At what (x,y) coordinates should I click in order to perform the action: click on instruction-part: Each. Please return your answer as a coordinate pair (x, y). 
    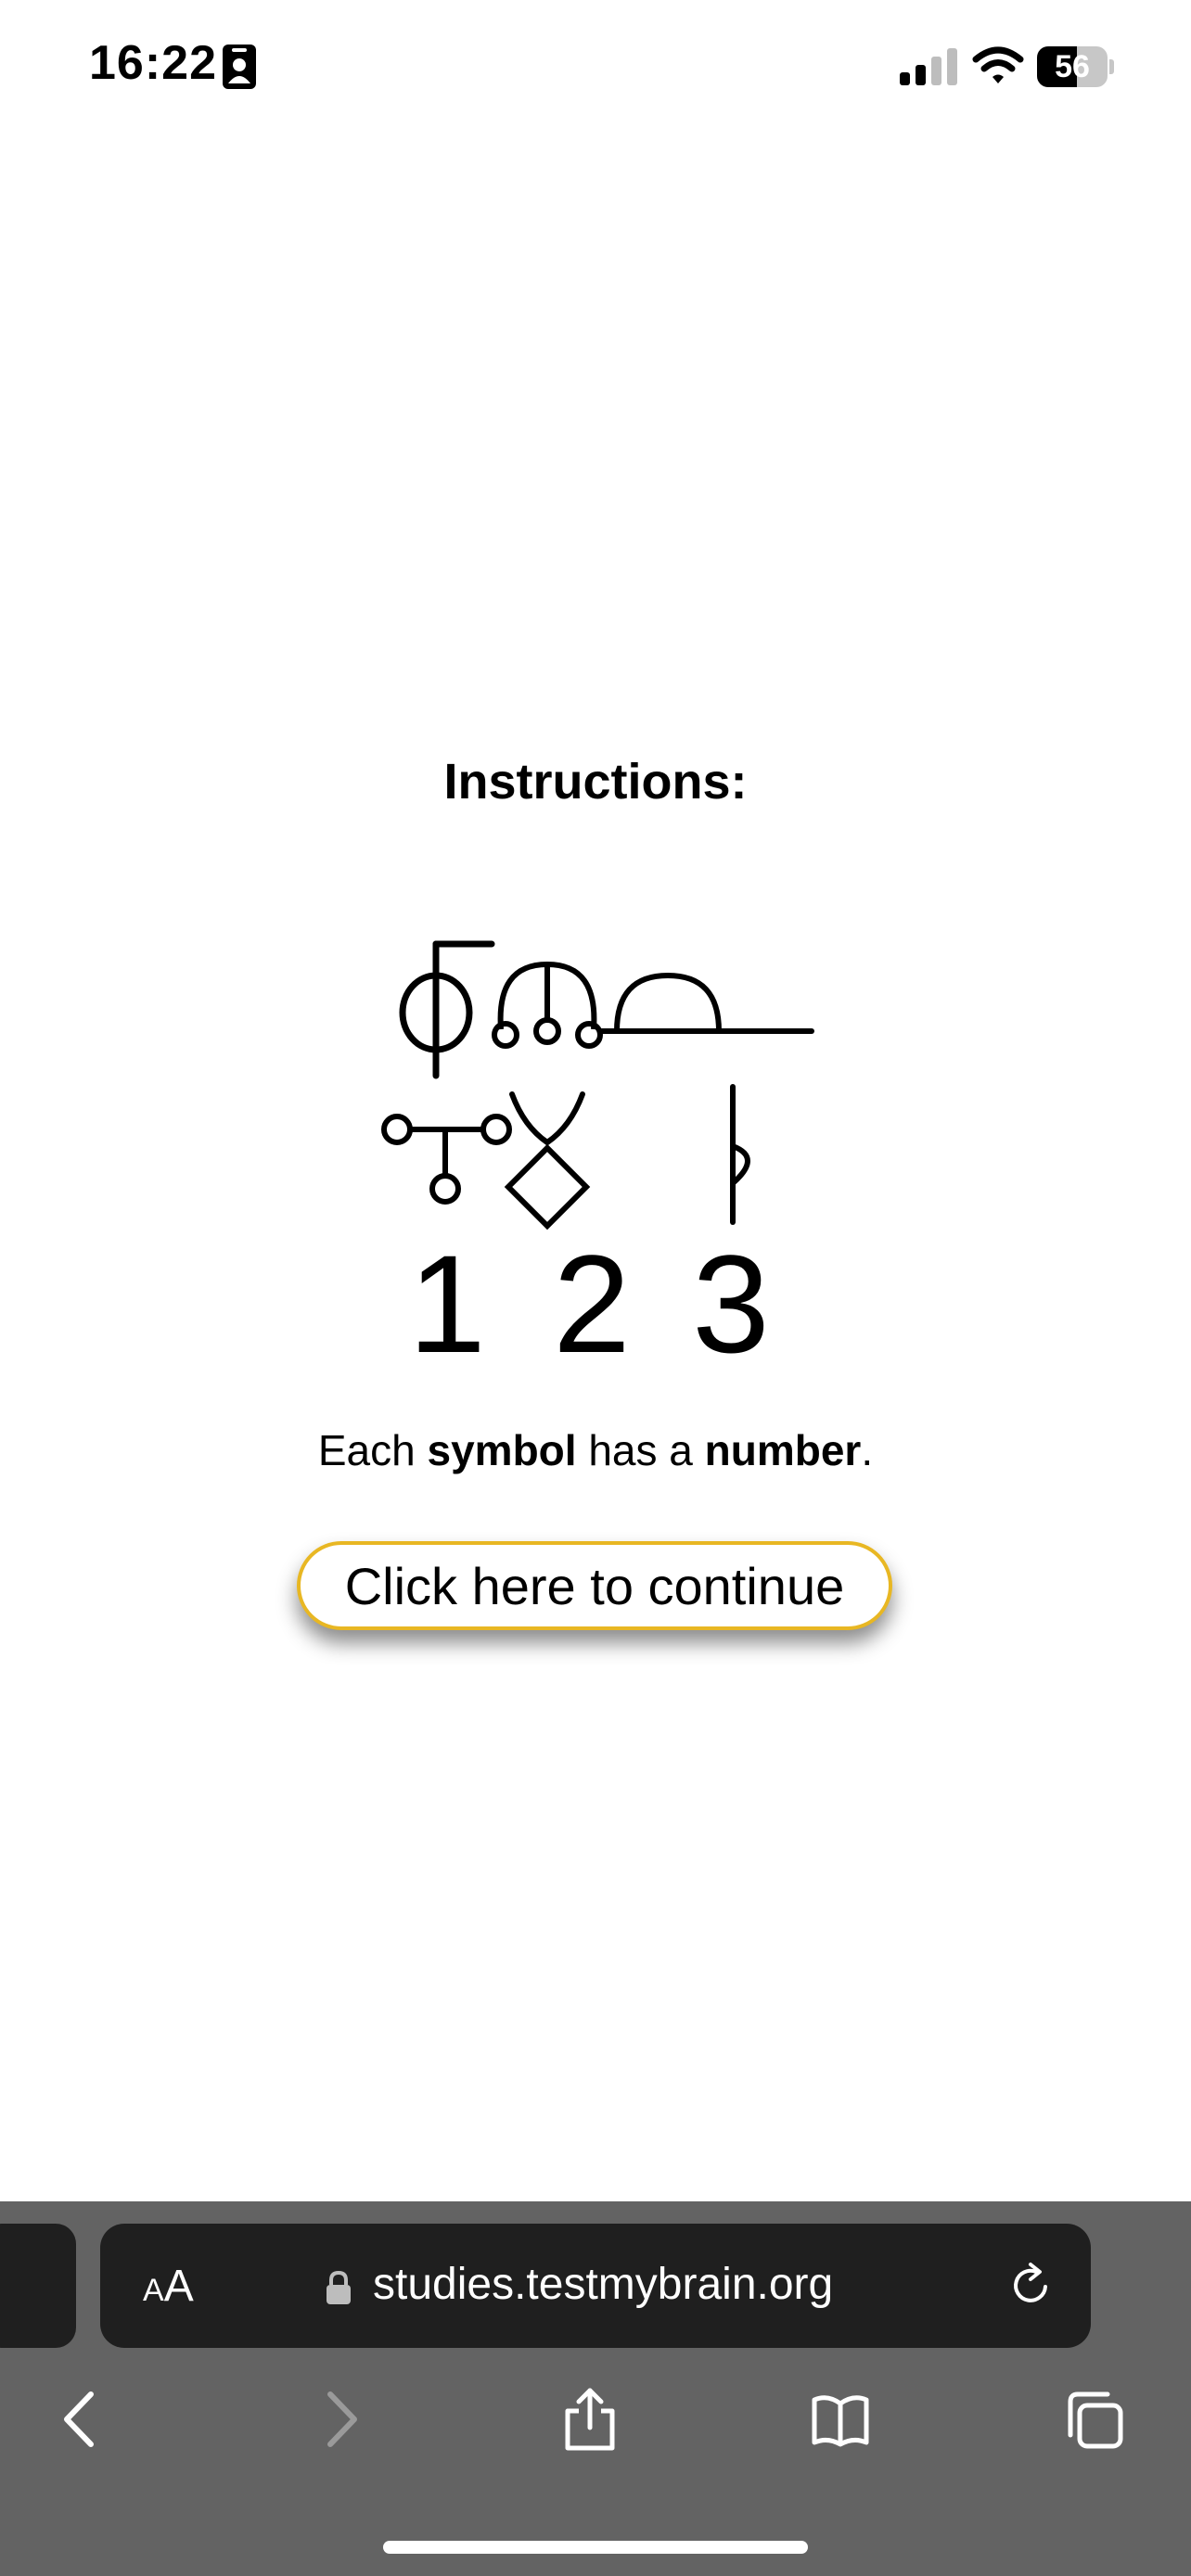
    Looking at the image, I should click on (373, 1450).